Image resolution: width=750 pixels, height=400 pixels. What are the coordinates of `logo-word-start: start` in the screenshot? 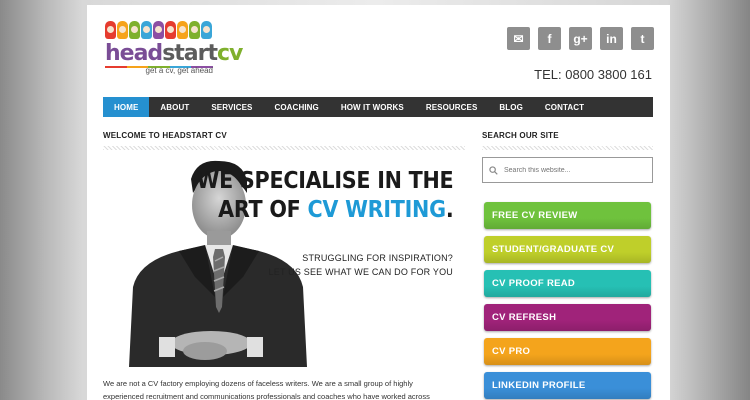 It's located at (190, 53).